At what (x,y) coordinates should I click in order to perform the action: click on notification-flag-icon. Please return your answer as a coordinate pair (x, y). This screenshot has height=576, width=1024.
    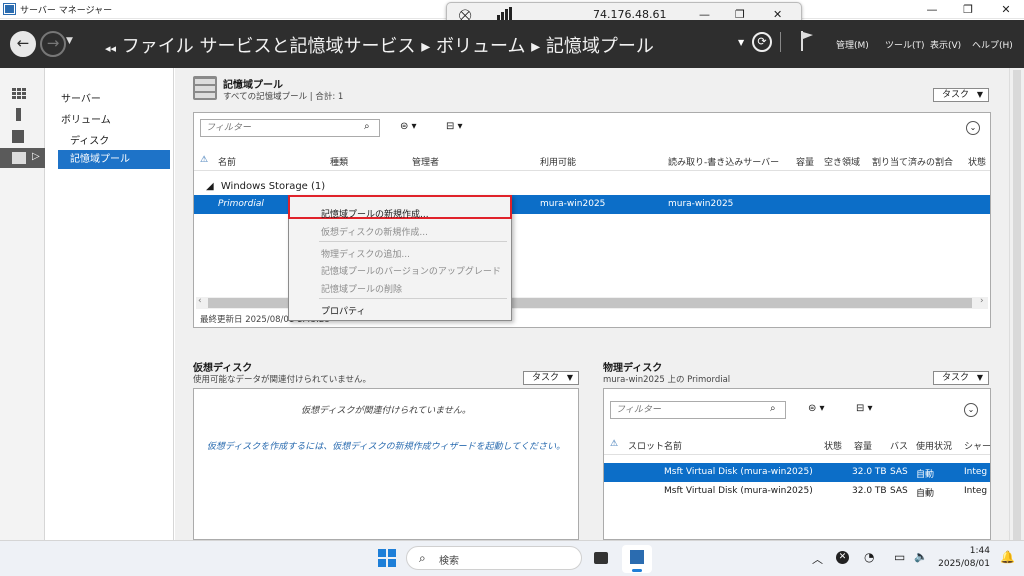
    Looking at the image, I should click on (807, 42).